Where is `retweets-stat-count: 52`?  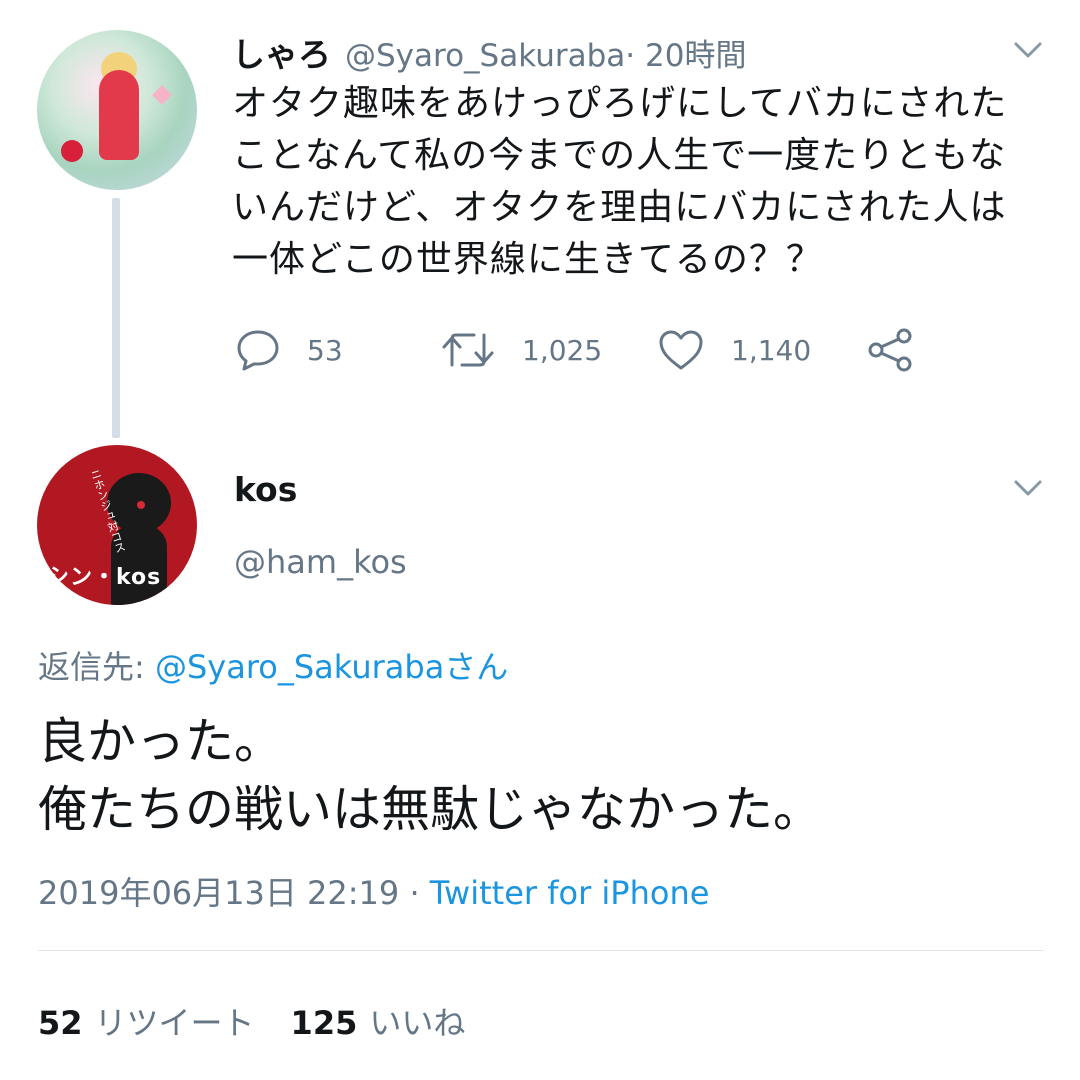 retweets-stat-count: 52 is located at coordinates (60, 1023).